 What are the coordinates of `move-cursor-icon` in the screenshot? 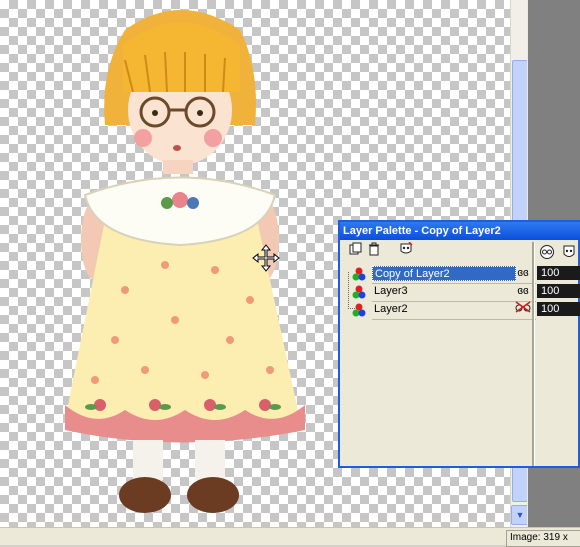 It's located at (266, 258).